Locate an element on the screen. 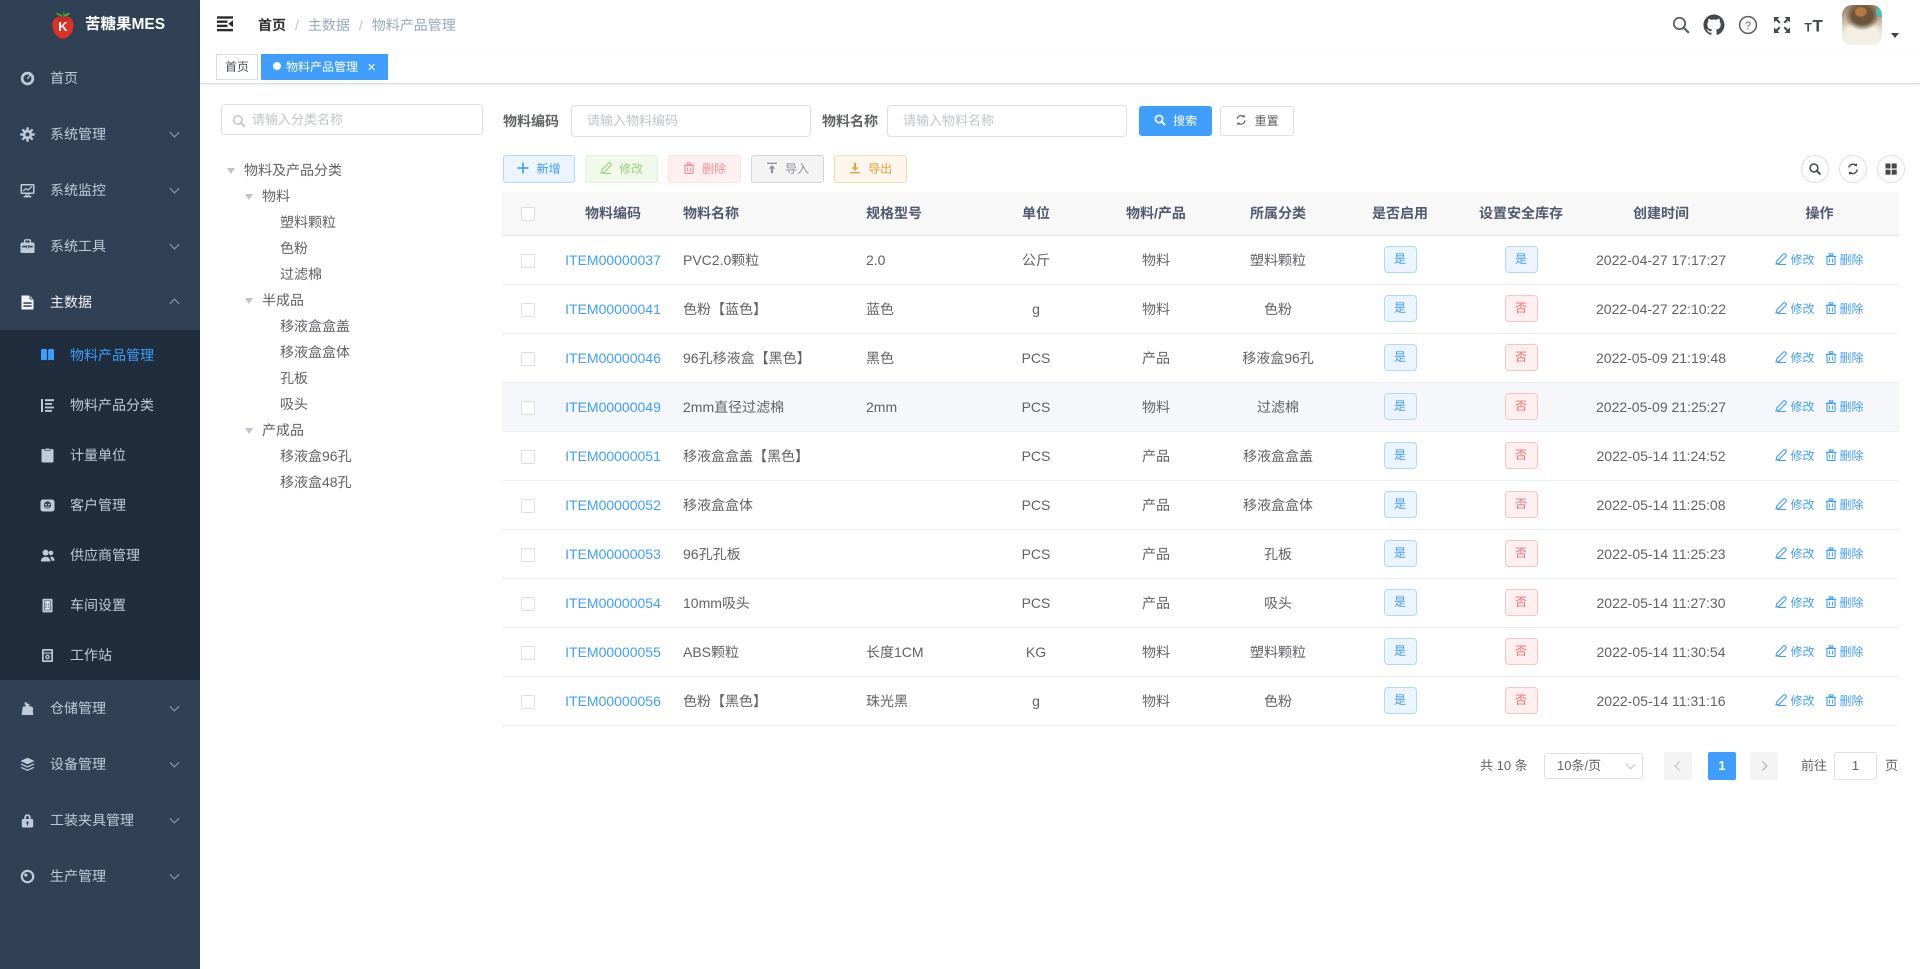  svg-text: K is located at coordinates (63, 26).